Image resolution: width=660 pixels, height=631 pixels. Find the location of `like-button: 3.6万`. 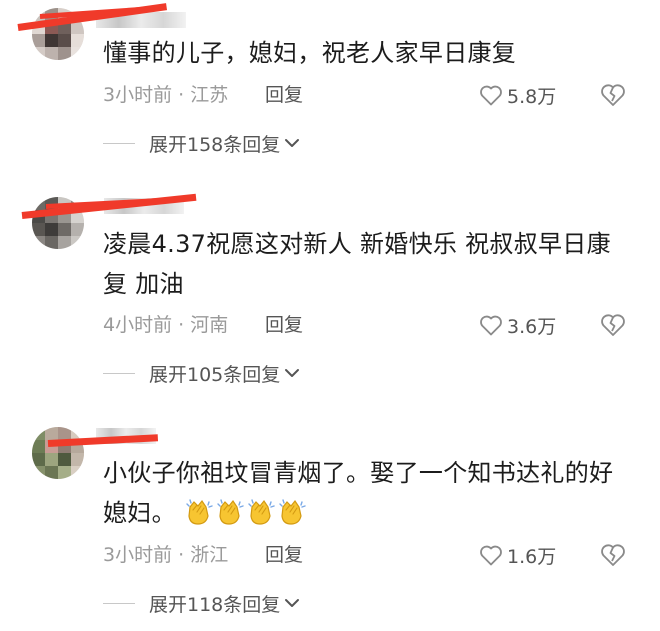

like-button: 3.6万 is located at coordinates (517, 325).